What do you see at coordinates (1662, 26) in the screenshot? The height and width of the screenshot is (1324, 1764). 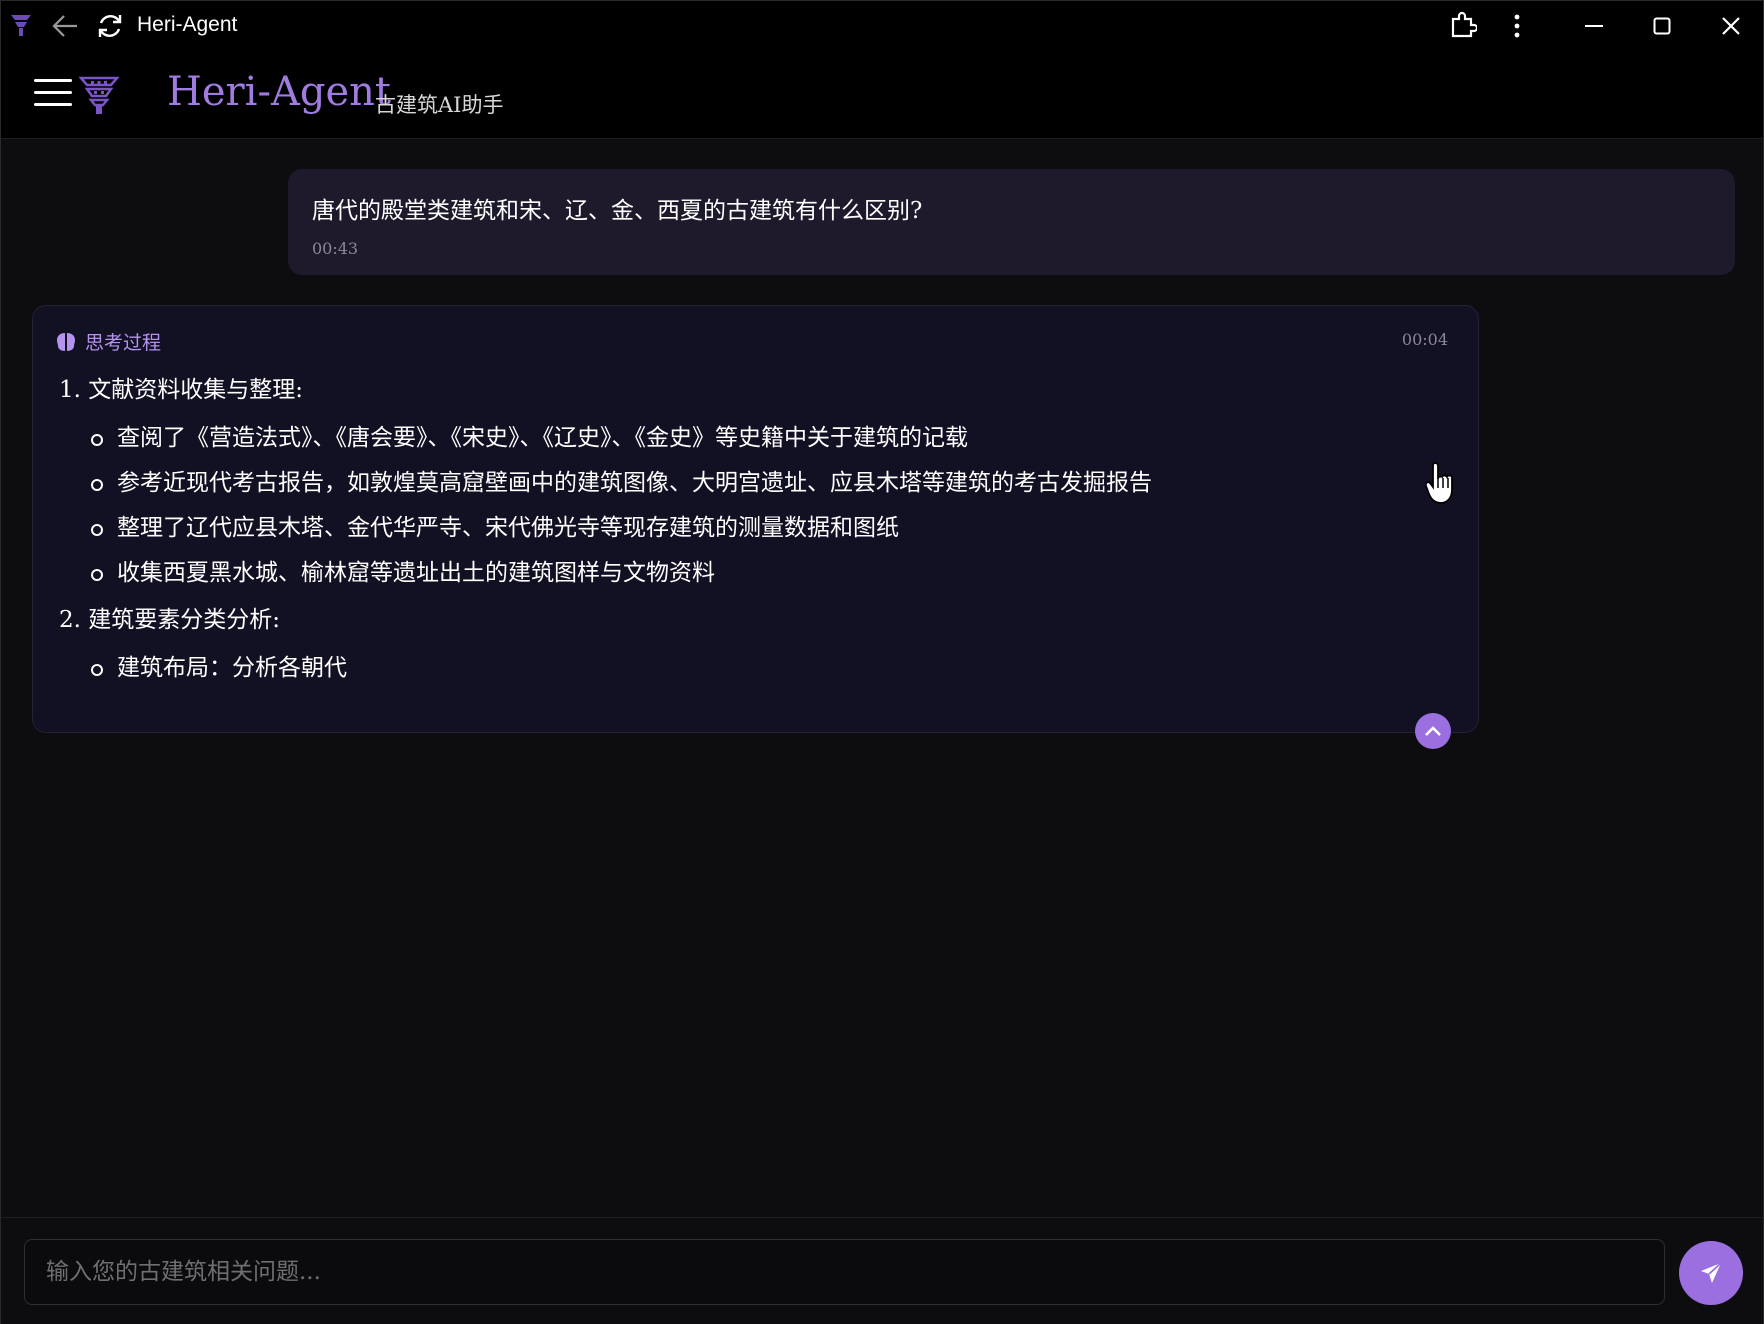 I see `maximize-icon` at bounding box center [1662, 26].